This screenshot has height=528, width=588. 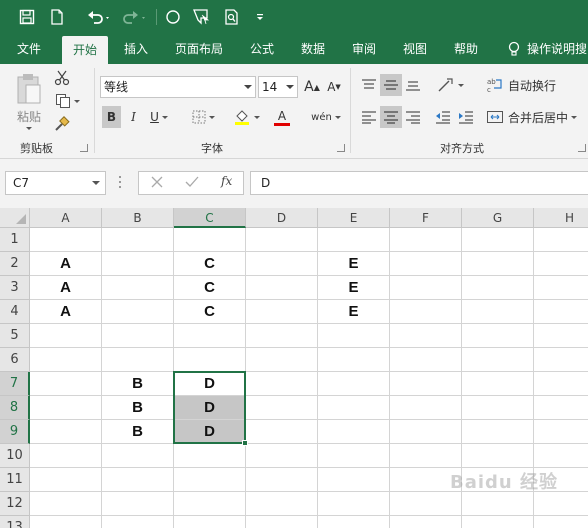 What do you see at coordinates (138, 312) in the screenshot?
I see `cell-b4` at bounding box center [138, 312].